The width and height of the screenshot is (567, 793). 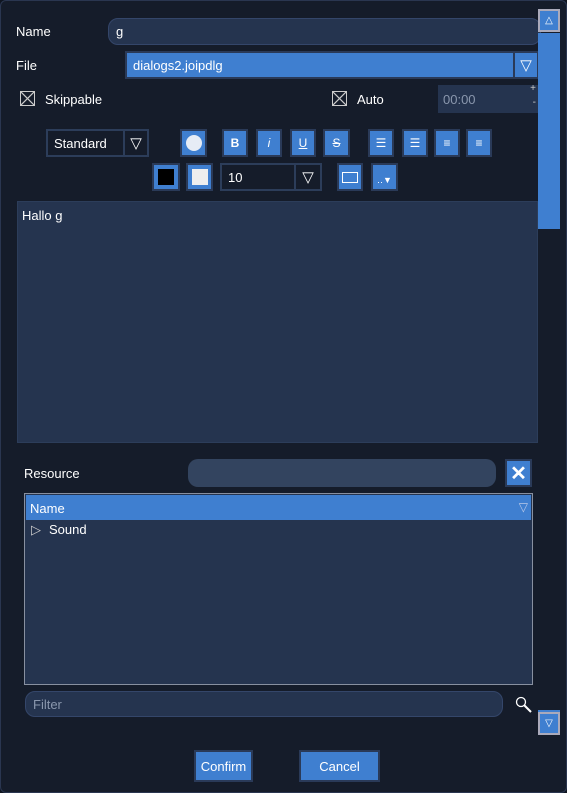 What do you see at coordinates (178, 65) in the screenshot?
I see `file-value: dialogs2.joipdlg` at bounding box center [178, 65].